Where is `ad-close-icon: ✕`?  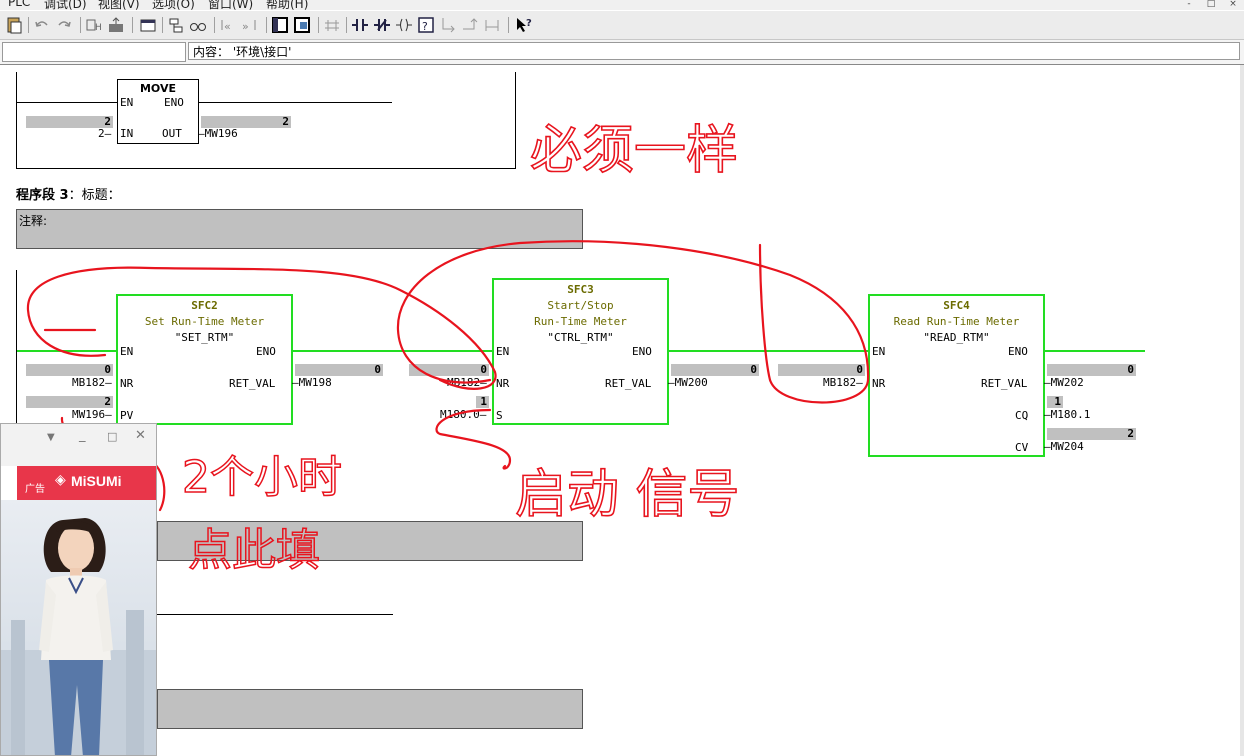 ad-close-icon: ✕ is located at coordinates (140, 435).